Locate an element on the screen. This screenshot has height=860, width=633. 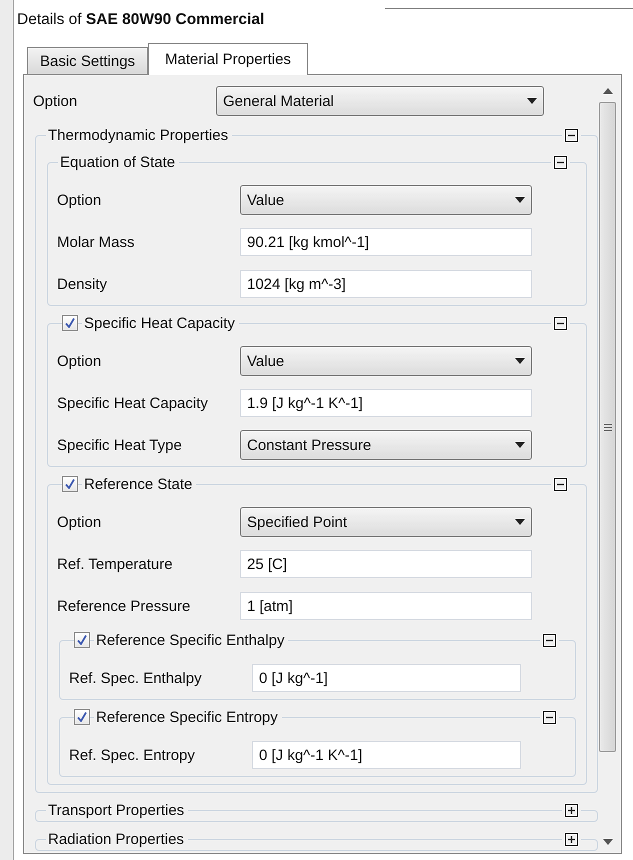
scroll-up-icon is located at coordinates (607, 91).